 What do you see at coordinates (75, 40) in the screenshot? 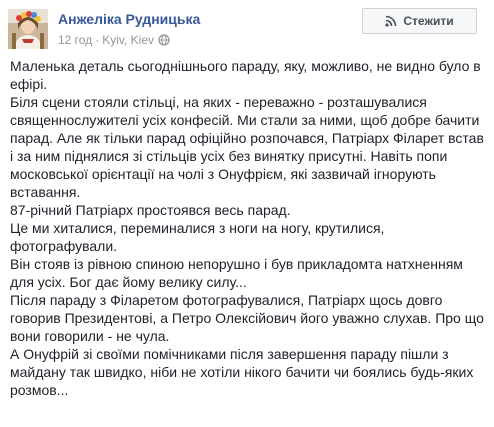
I see `post-time-link: 12 год` at bounding box center [75, 40].